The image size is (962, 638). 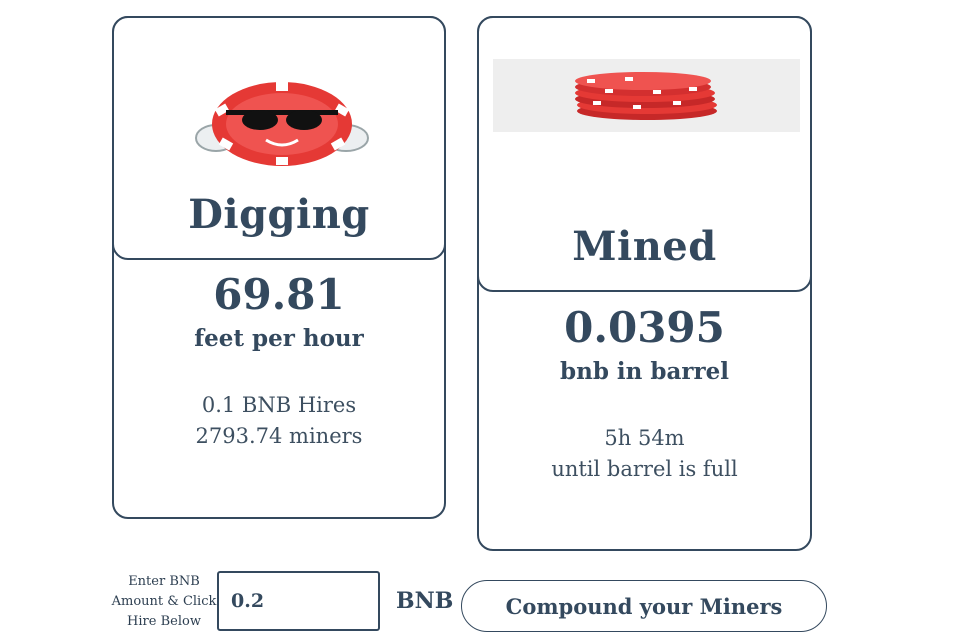 I want to click on chip-stack-image, so click(x=646, y=95).